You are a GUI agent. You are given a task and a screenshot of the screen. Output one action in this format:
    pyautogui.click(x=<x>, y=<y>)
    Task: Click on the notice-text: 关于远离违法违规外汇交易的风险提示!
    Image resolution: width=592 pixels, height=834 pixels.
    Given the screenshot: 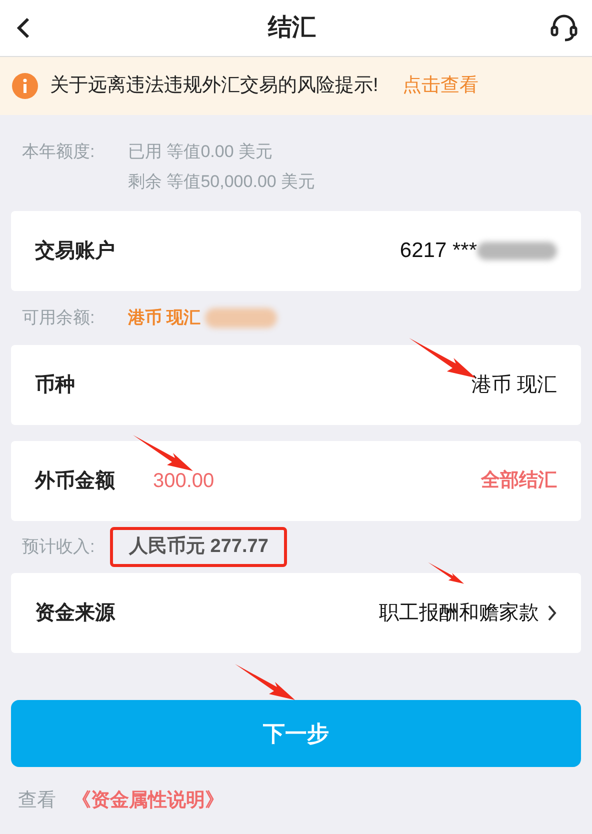 What is the action you would take?
    pyautogui.click(x=214, y=86)
    